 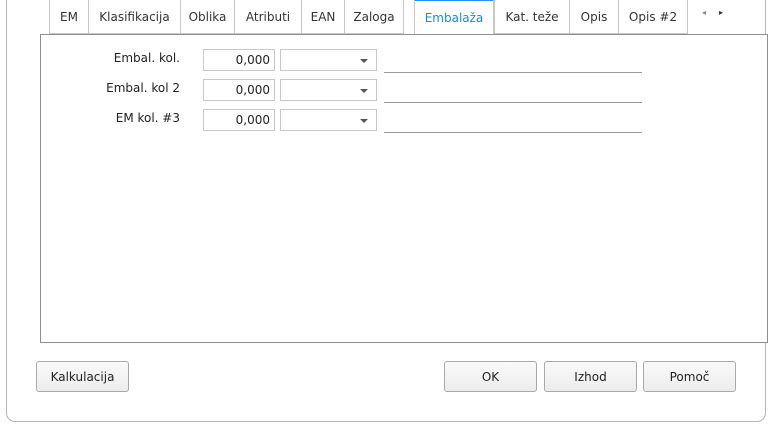 I want to click on embal-kol-input, so click(x=239, y=60).